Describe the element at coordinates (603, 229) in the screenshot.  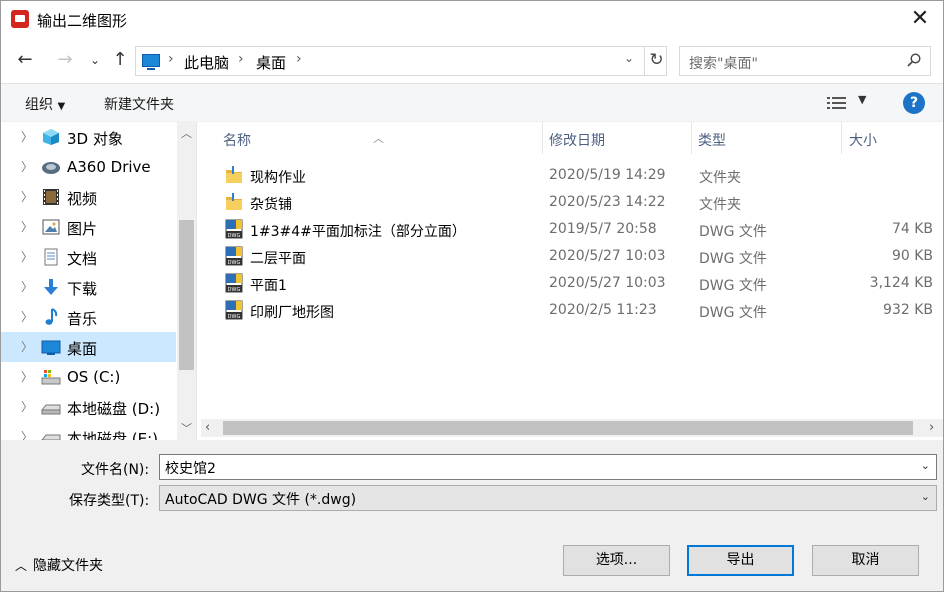
I see `file-date: 2019/5/7 20:58` at that location.